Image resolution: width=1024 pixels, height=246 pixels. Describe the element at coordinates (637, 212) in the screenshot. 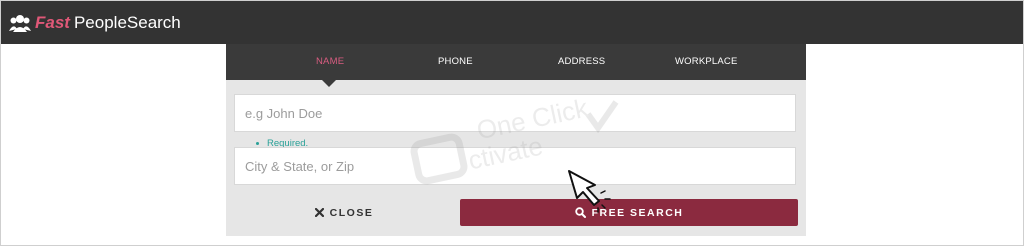

I see `free-search-label: FREE SEARCH` at that location.